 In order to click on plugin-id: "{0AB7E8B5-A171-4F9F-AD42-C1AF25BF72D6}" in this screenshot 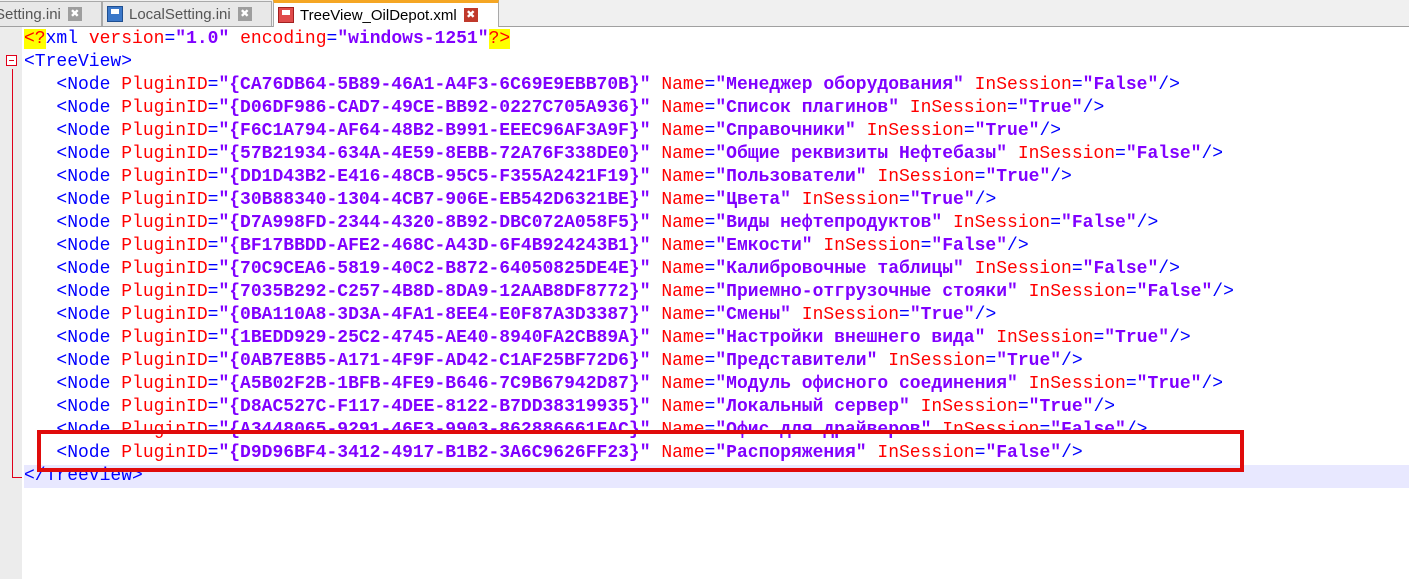, I will do `click(434, 361)`.